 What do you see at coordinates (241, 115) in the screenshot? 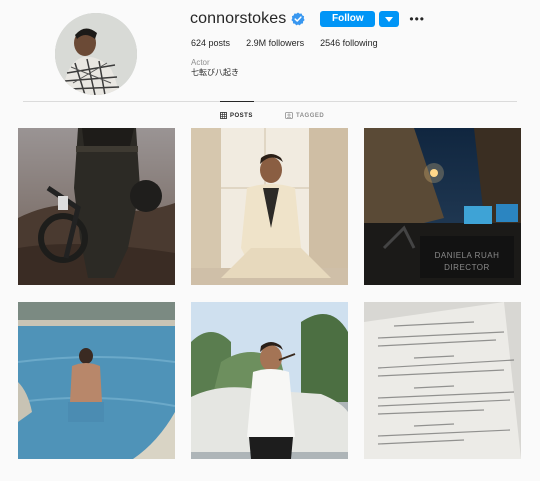
I see `tab-posts-label: POSTS` at bounding box center [241, 115].